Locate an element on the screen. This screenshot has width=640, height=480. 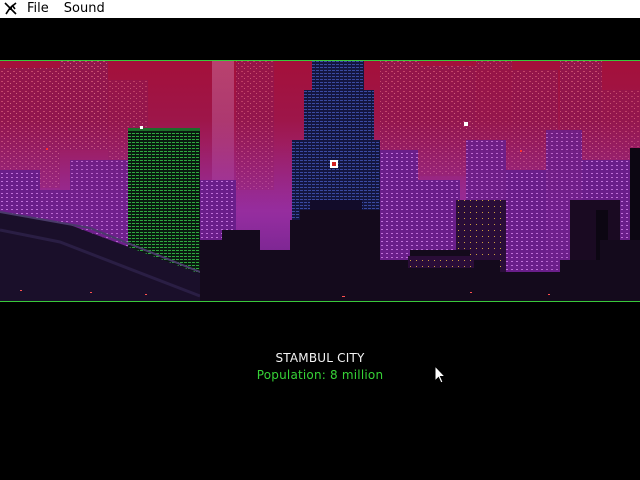
menu-sound: Sound is located at coordinates (89, 9).